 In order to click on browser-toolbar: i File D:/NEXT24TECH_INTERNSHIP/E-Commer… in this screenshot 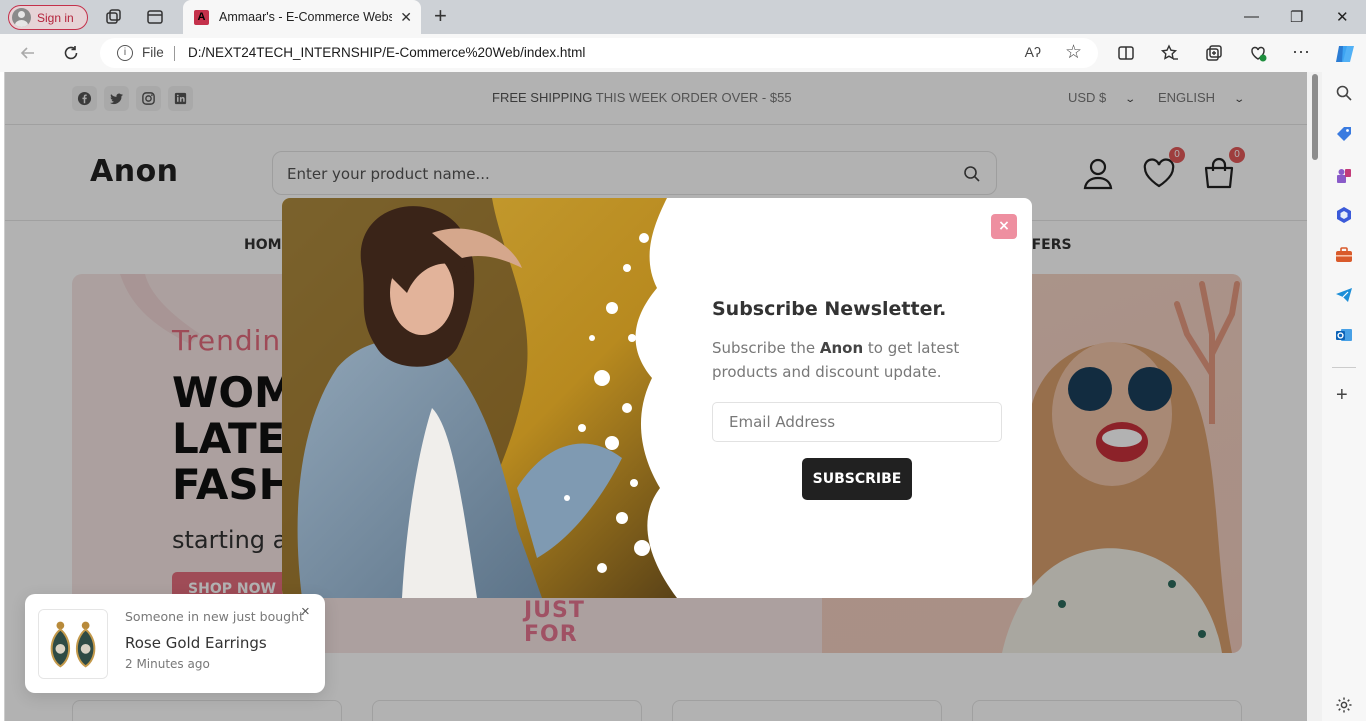, I will do `click(683, 53)`.